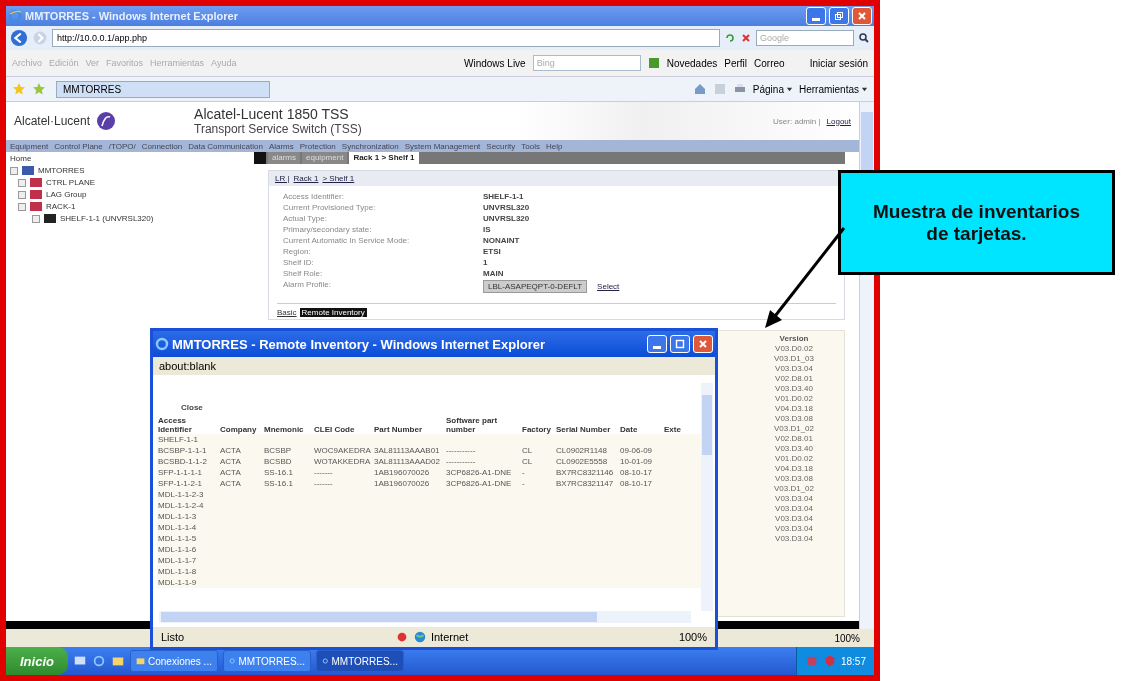 This screenshot has width=1146, height=681. What do you see at coordinates (282, 178) in the screenshot?
I see `breadcrumb-link: LR |` at bounding box center [282, 178].